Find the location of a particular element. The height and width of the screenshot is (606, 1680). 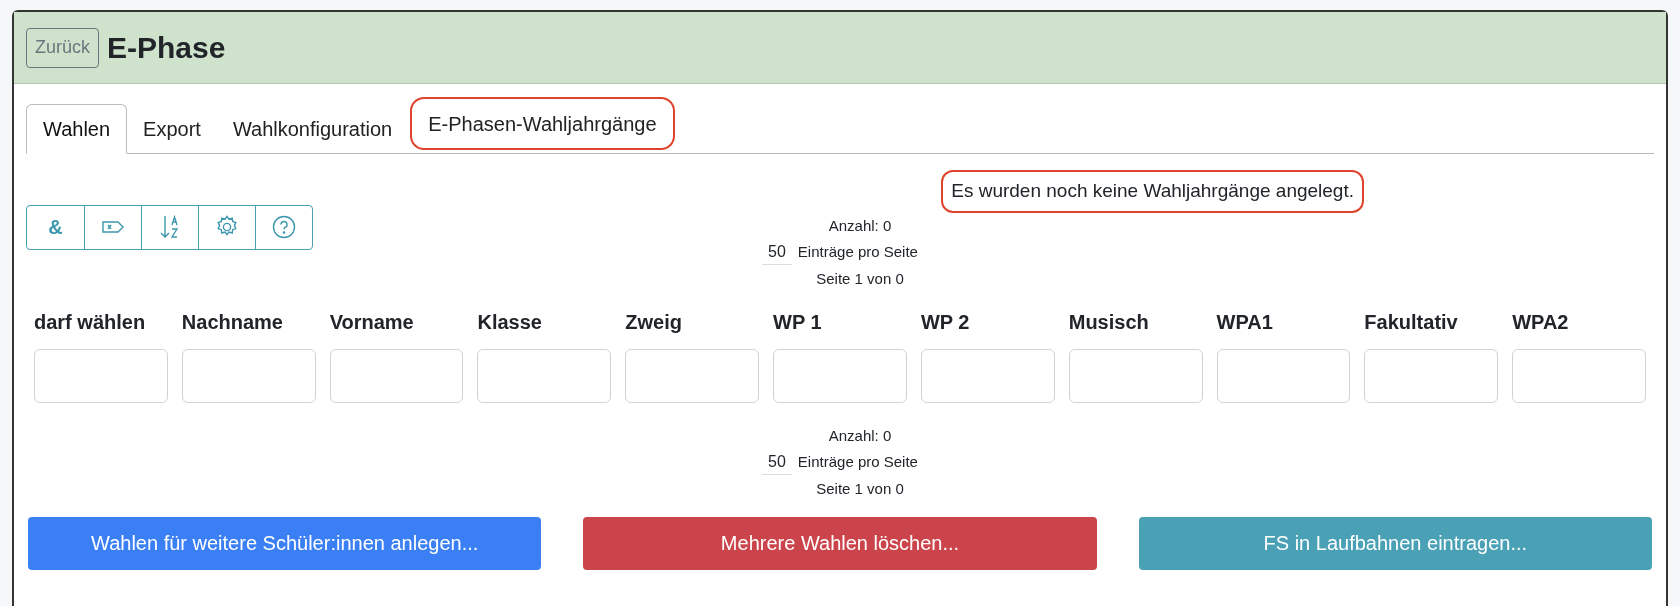

column-header: WP 2 is located at coordinates (945, 322).